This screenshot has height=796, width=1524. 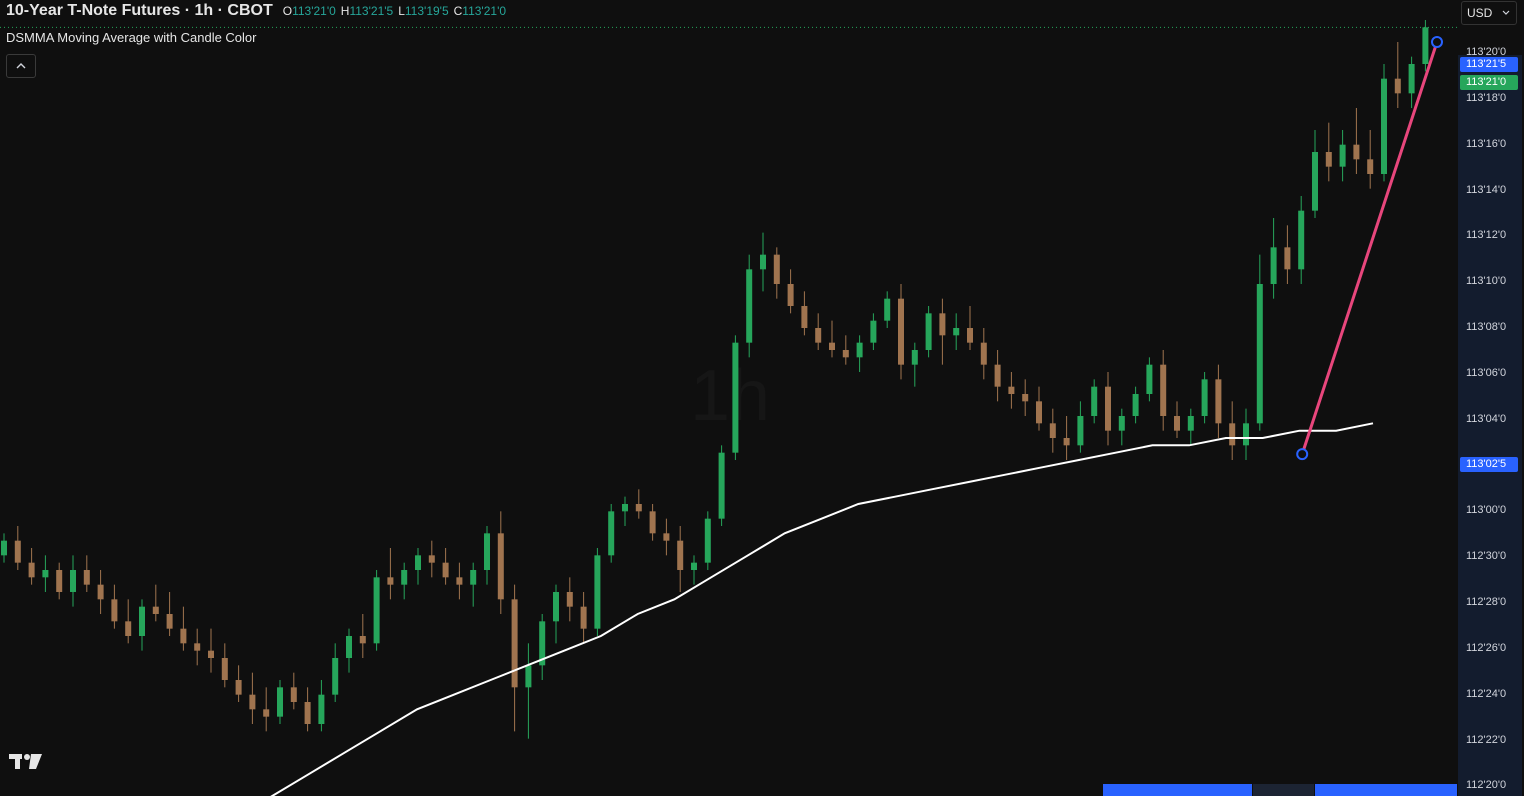 I want to click on trend-line-start-handle, so click(x=1302, y=454).